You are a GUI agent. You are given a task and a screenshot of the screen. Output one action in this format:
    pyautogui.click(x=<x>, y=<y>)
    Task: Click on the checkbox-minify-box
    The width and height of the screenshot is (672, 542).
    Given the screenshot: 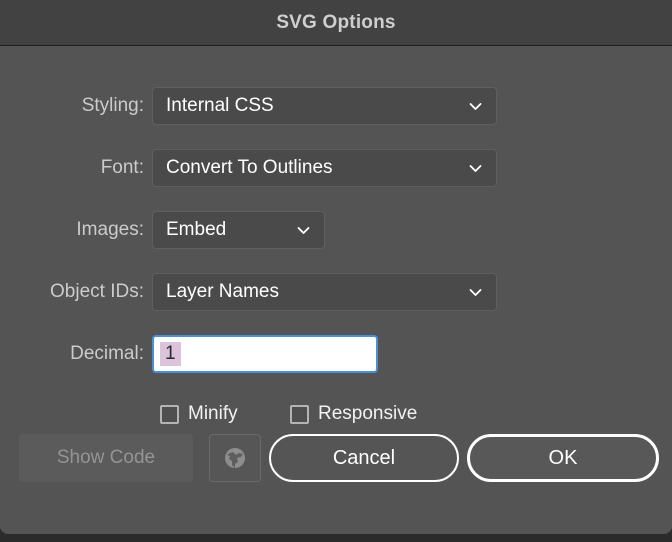 What is the action you would take?
    pyautogui.click(x=169, y=414)
    